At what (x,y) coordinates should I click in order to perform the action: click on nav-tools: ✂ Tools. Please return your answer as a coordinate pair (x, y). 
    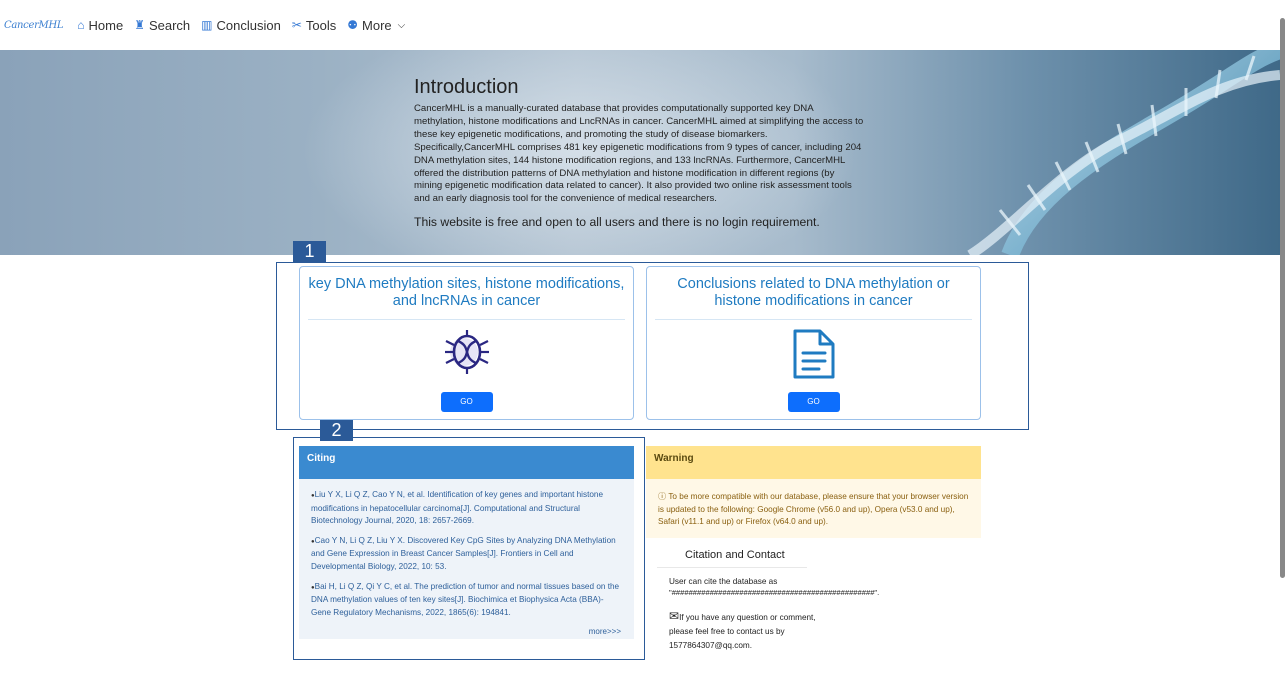
    Looking at the image, I should click on (314, 25).